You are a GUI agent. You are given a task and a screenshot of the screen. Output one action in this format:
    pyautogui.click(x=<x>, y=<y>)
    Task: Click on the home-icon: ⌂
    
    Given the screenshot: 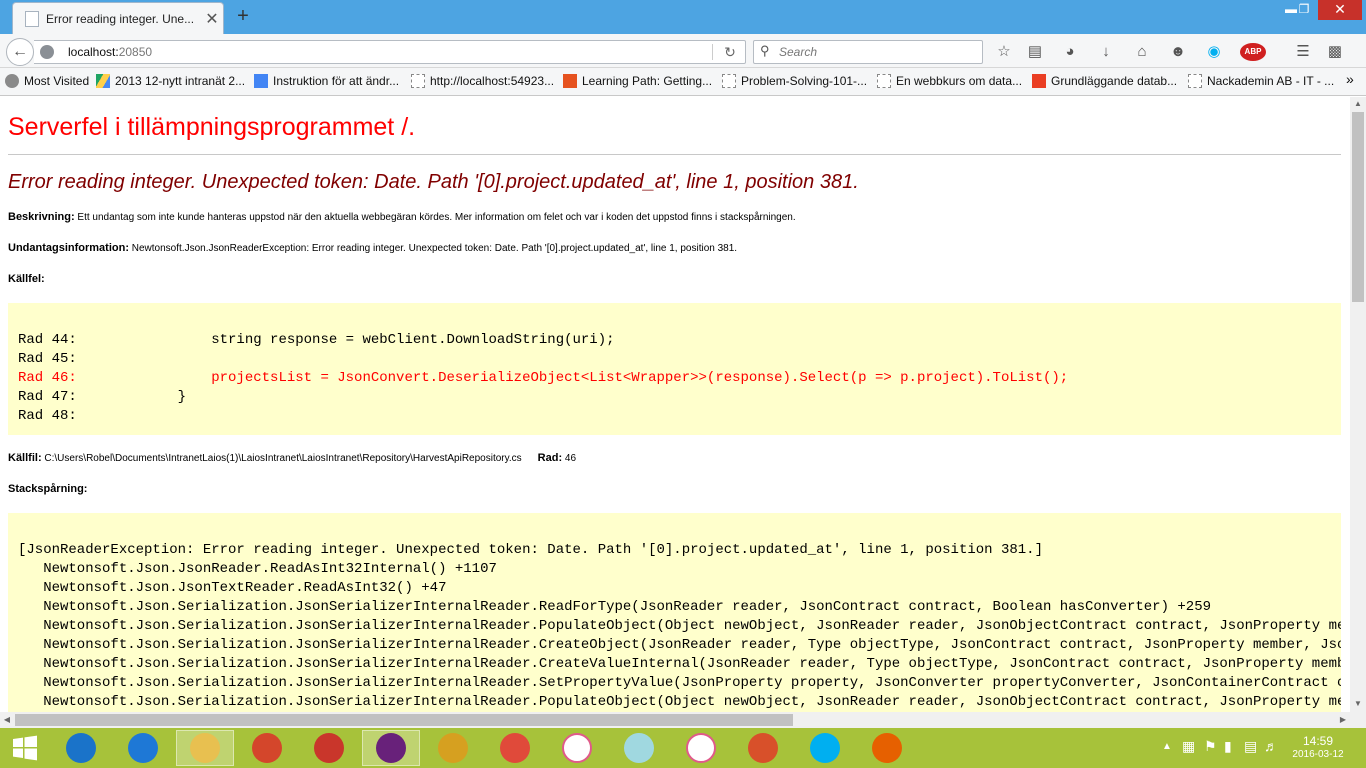 What is the action you would take?
    pyautogui.click(x=1142, y=52)
    